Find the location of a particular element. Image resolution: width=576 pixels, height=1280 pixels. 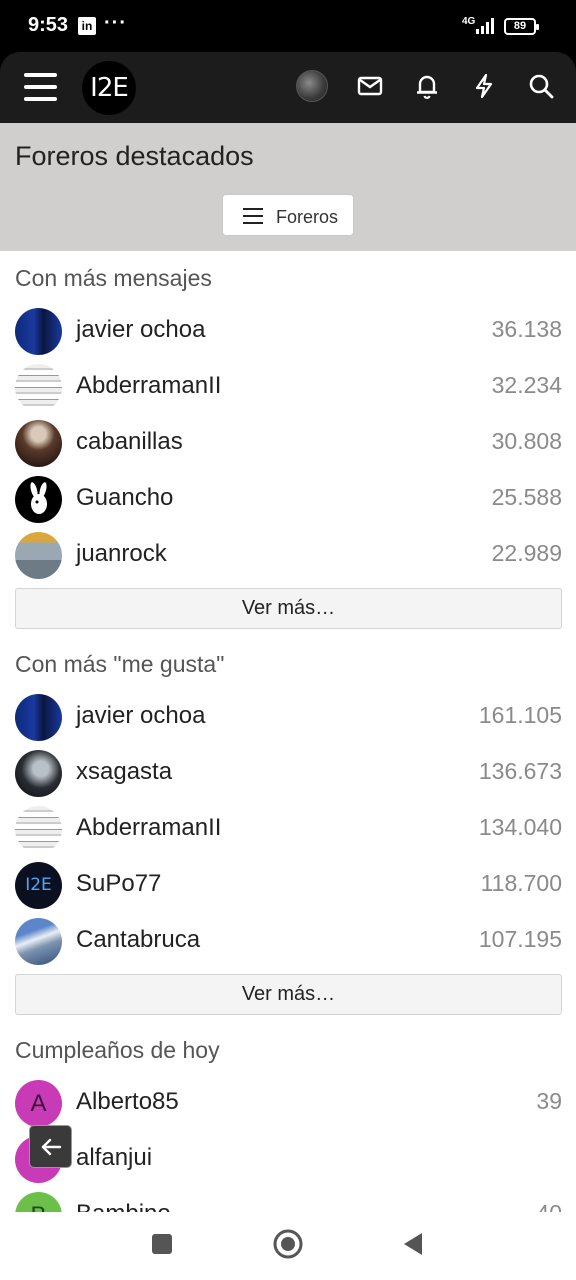

age-count: 39 is located at coordinates (549, 1101).